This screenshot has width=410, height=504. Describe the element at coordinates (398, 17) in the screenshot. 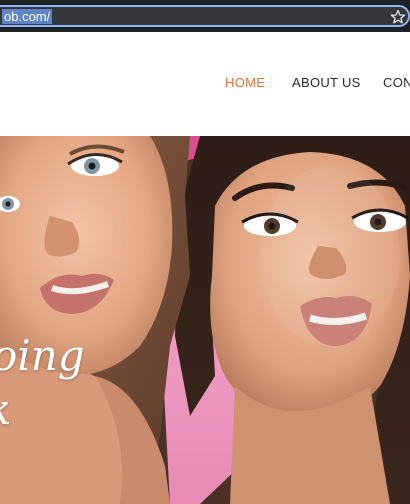

I see `star-icon` at that location.